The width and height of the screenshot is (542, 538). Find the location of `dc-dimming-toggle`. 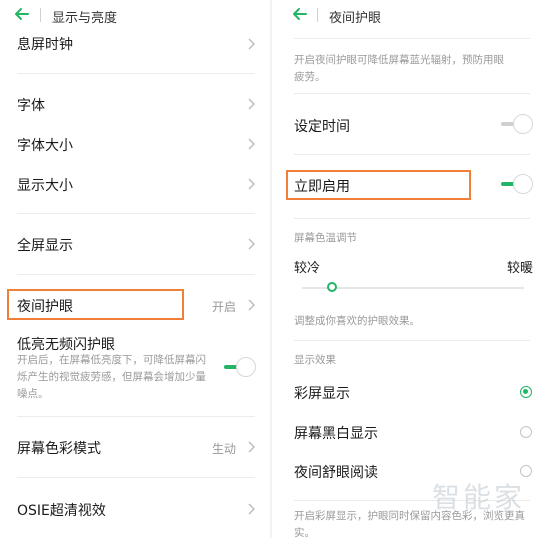

dc-dimming-toggle is located at coordinates (241, 367).